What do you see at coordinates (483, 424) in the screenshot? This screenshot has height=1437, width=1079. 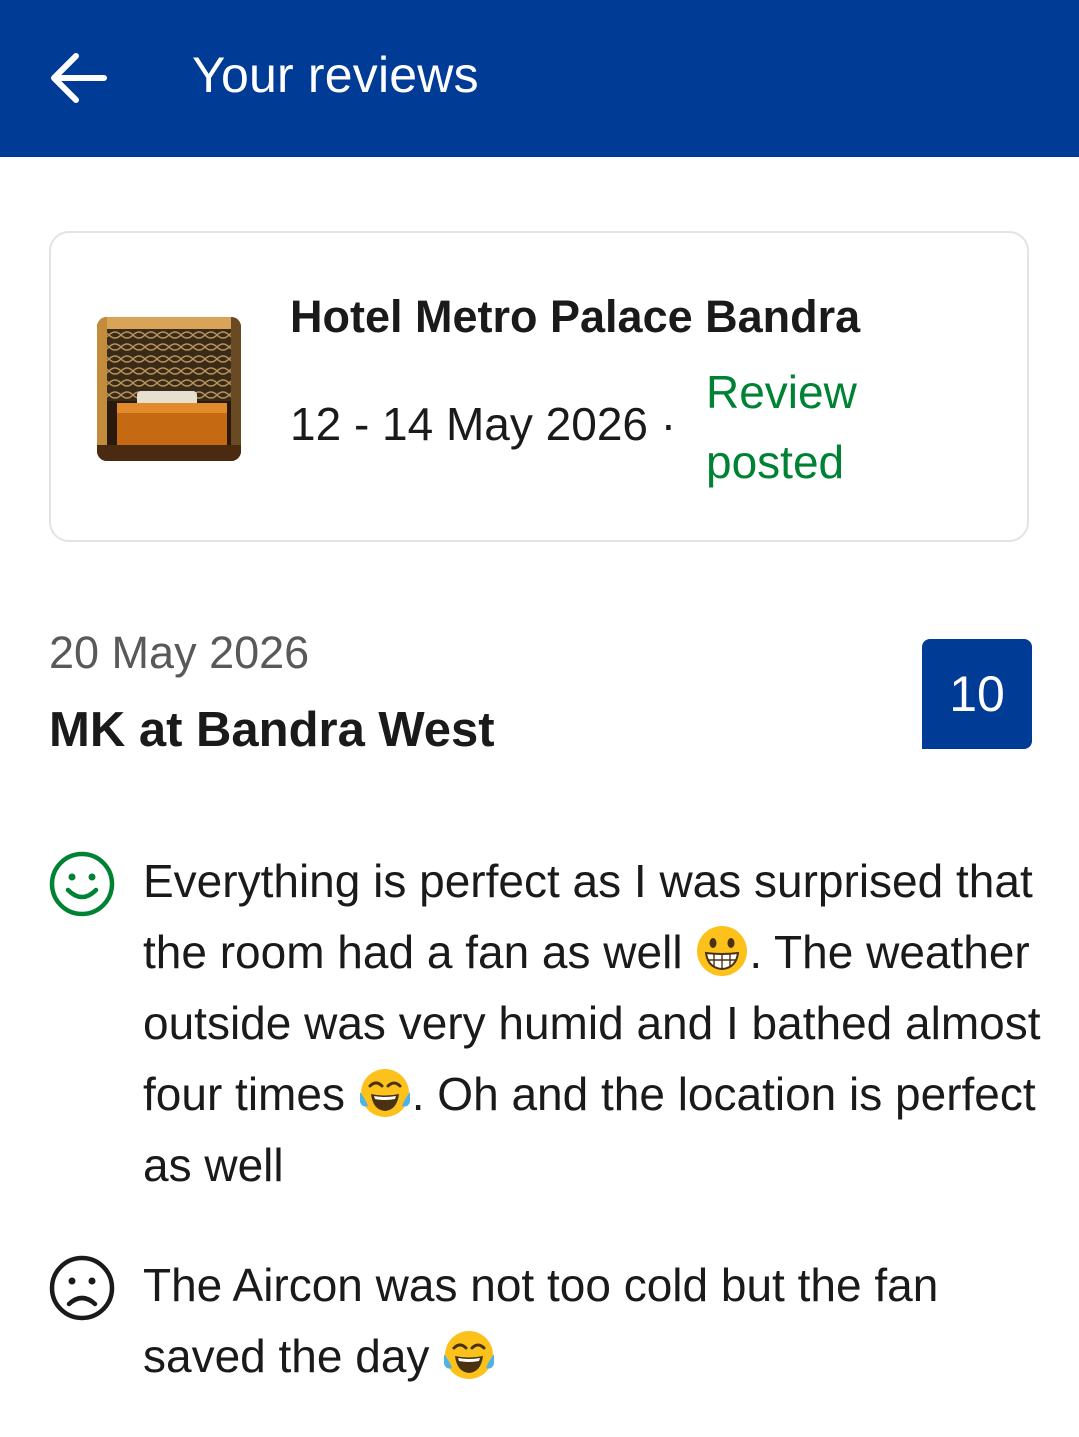 I see `stay-dates: 12 - 14 May 2026 ·` at bounding box center [483, 424].